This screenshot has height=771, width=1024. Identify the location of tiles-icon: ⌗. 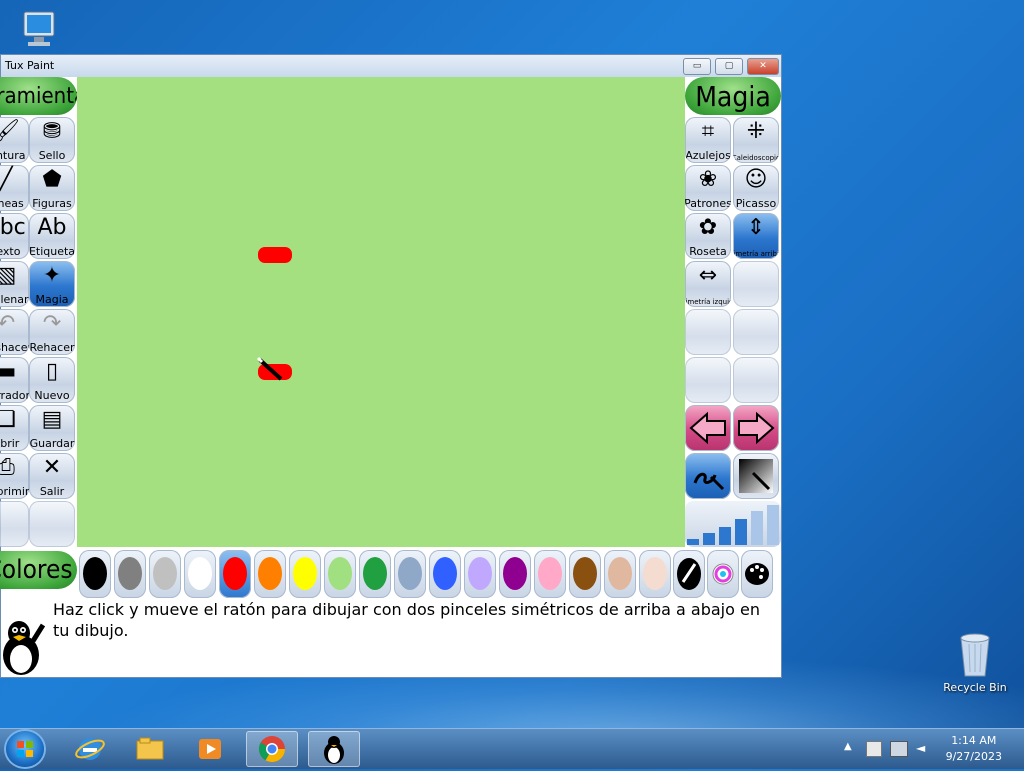
(708, 131).